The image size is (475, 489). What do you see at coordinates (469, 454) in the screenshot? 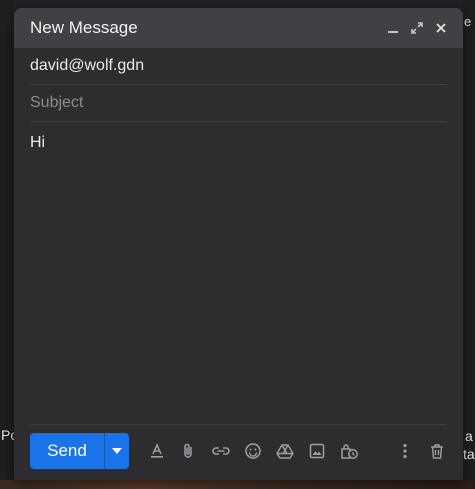
I see `background-text-fragment: ta` at bounding box center [469, 454].